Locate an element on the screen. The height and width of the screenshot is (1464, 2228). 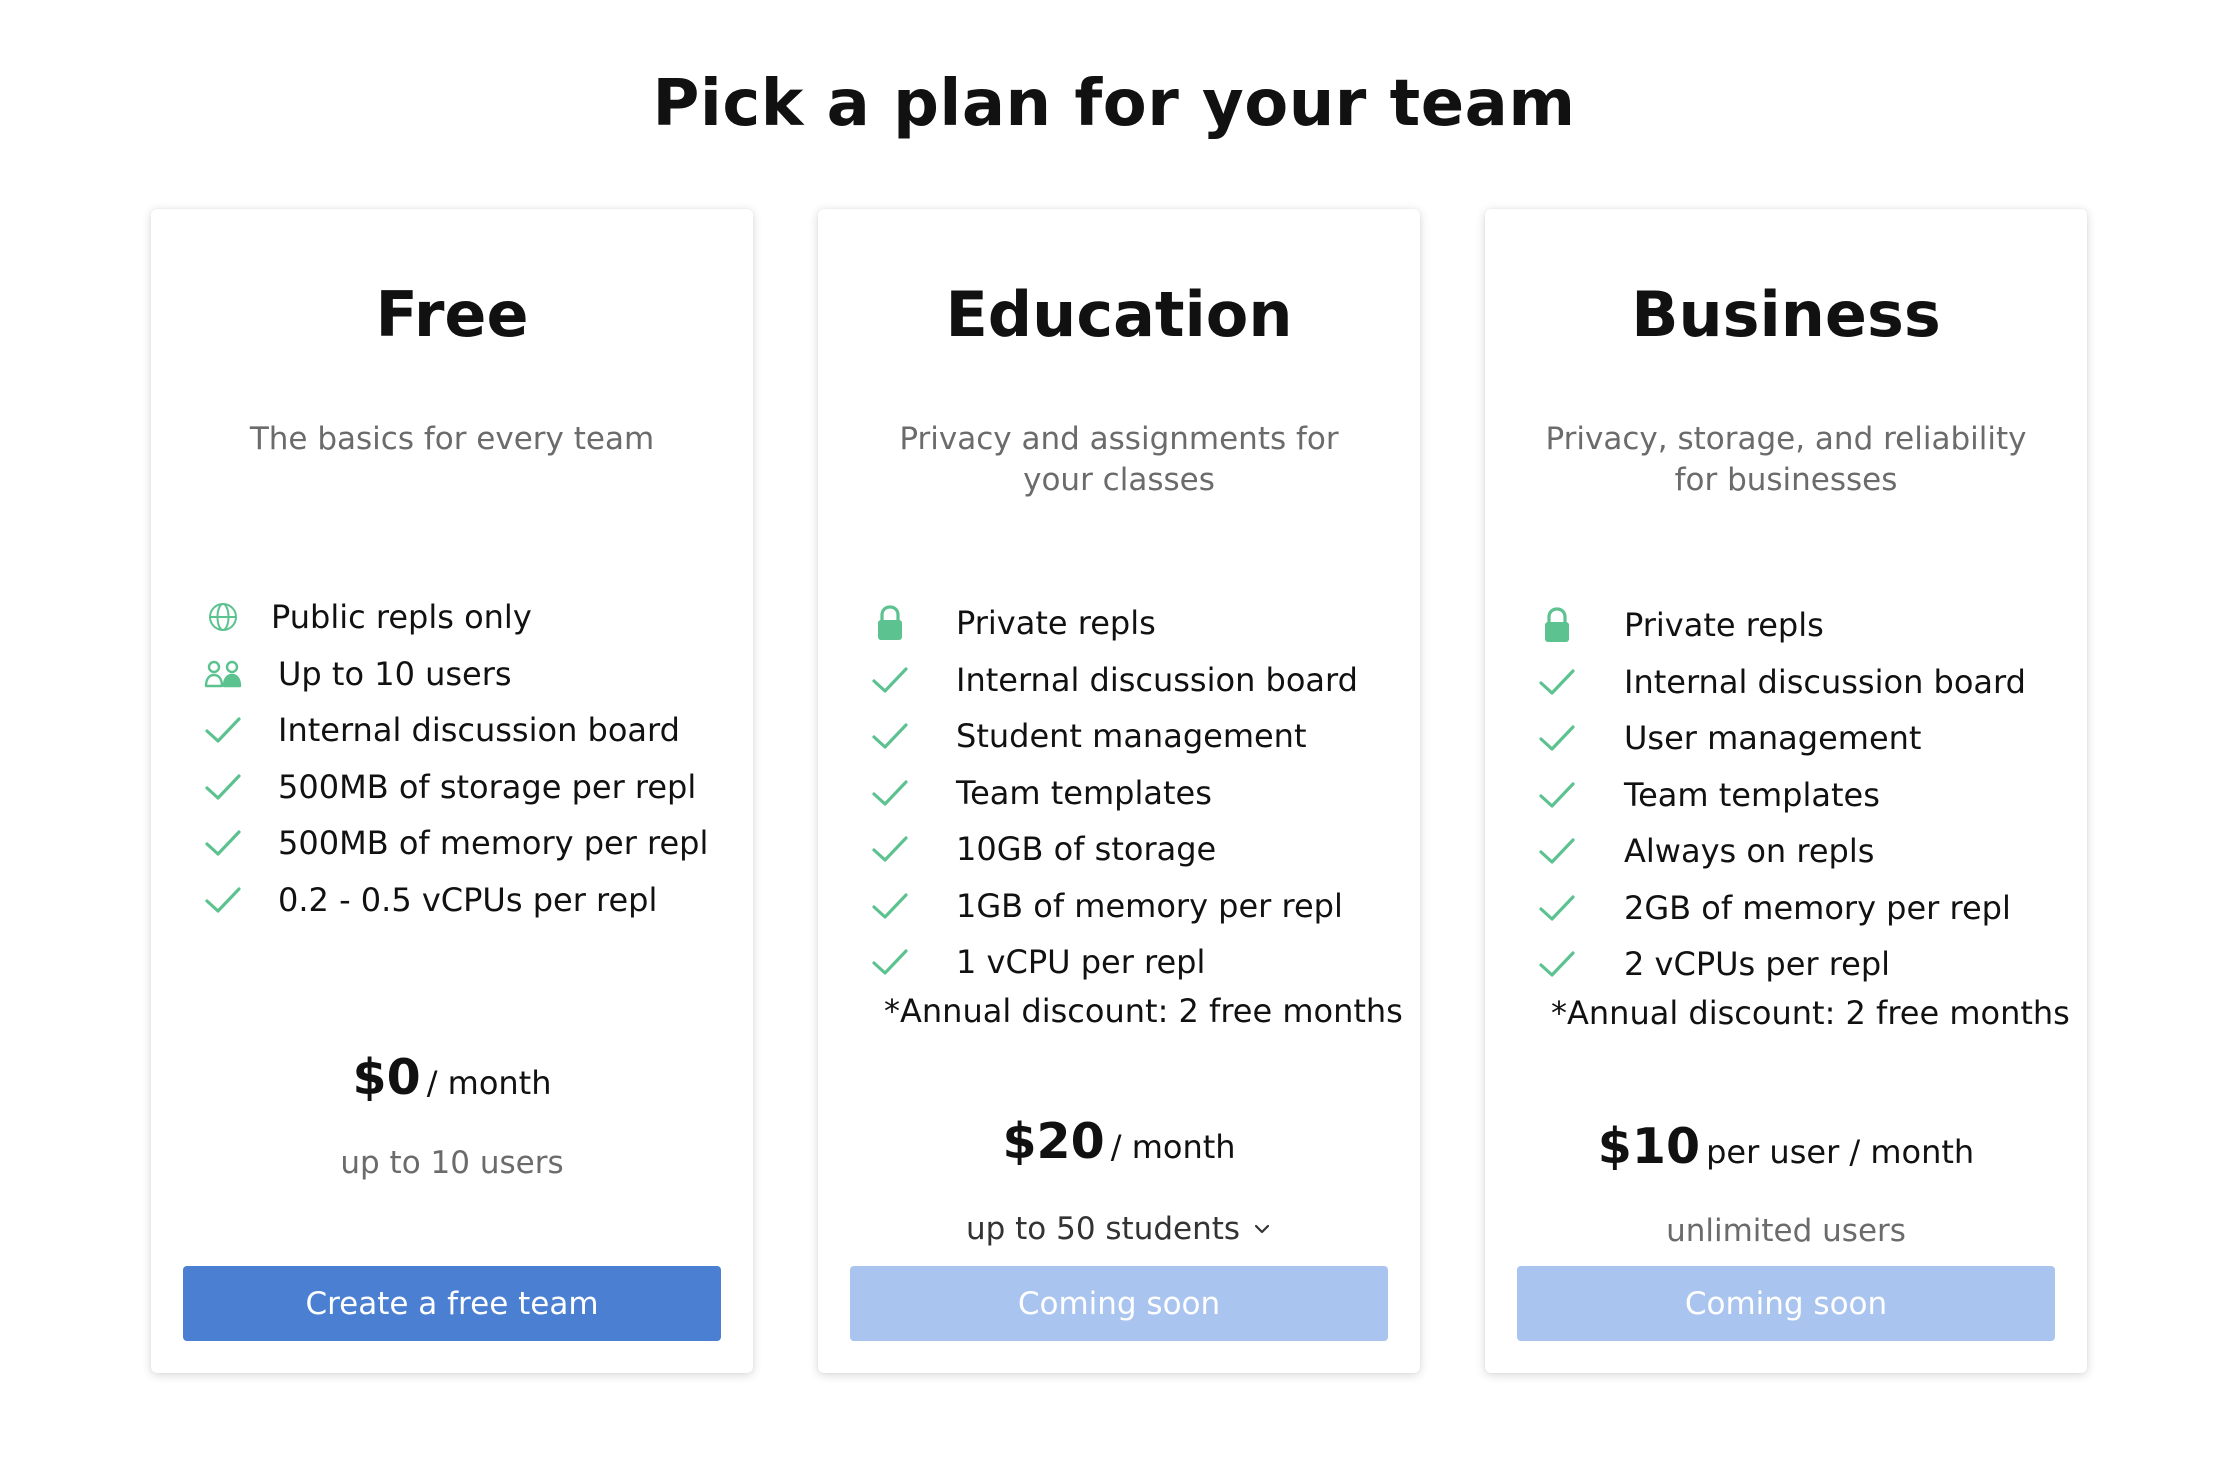
feature-text: 500MB of storage per repl is located at coordinates (487, 786).